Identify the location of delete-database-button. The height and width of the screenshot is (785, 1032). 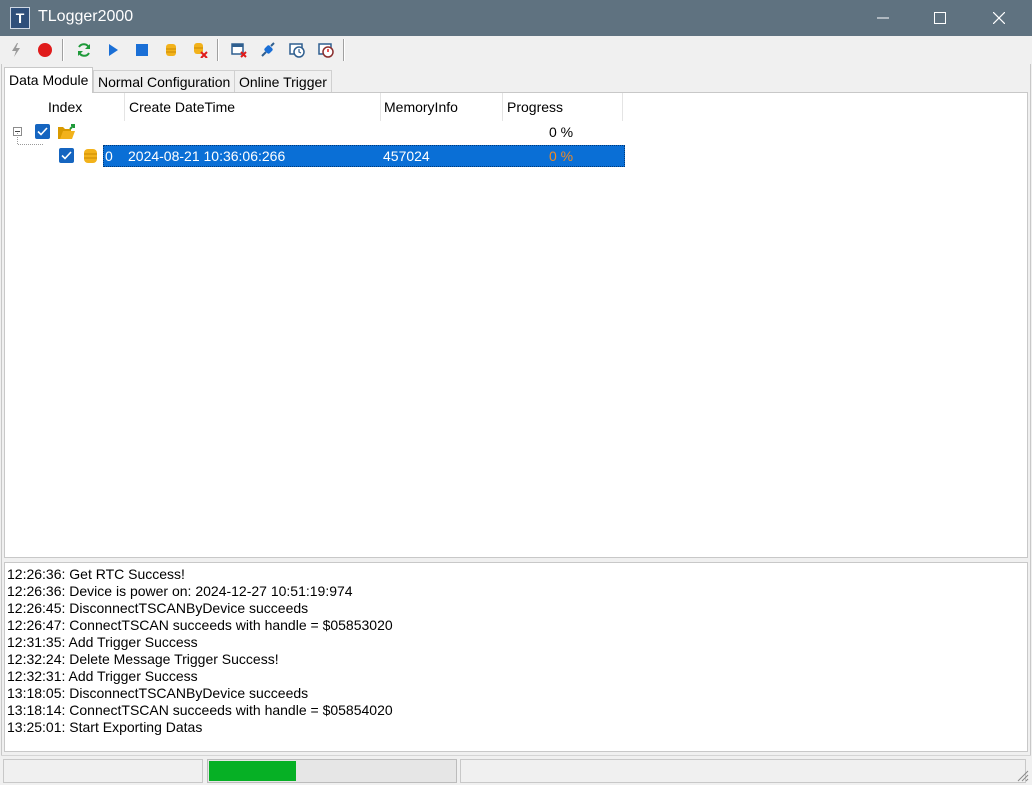
(200, 50).